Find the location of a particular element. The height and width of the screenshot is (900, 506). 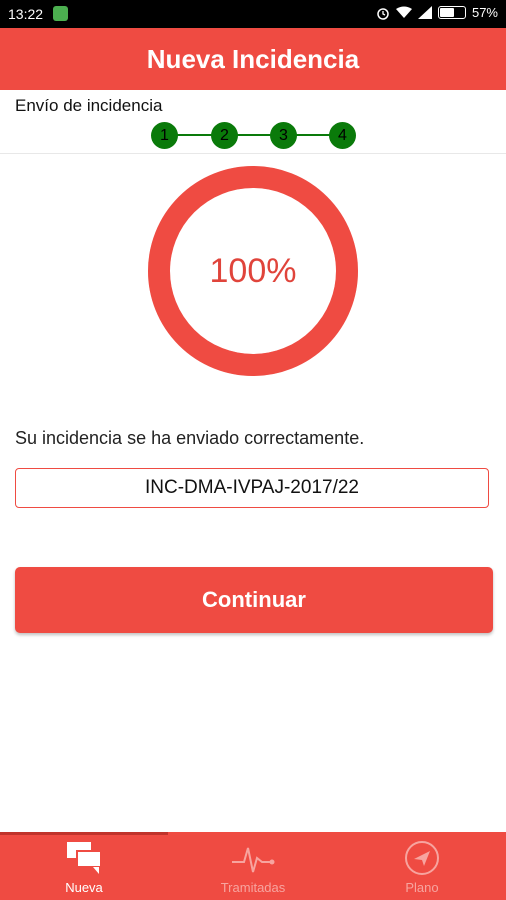

status-time: 13:22 is located at coordinates (26, 14).